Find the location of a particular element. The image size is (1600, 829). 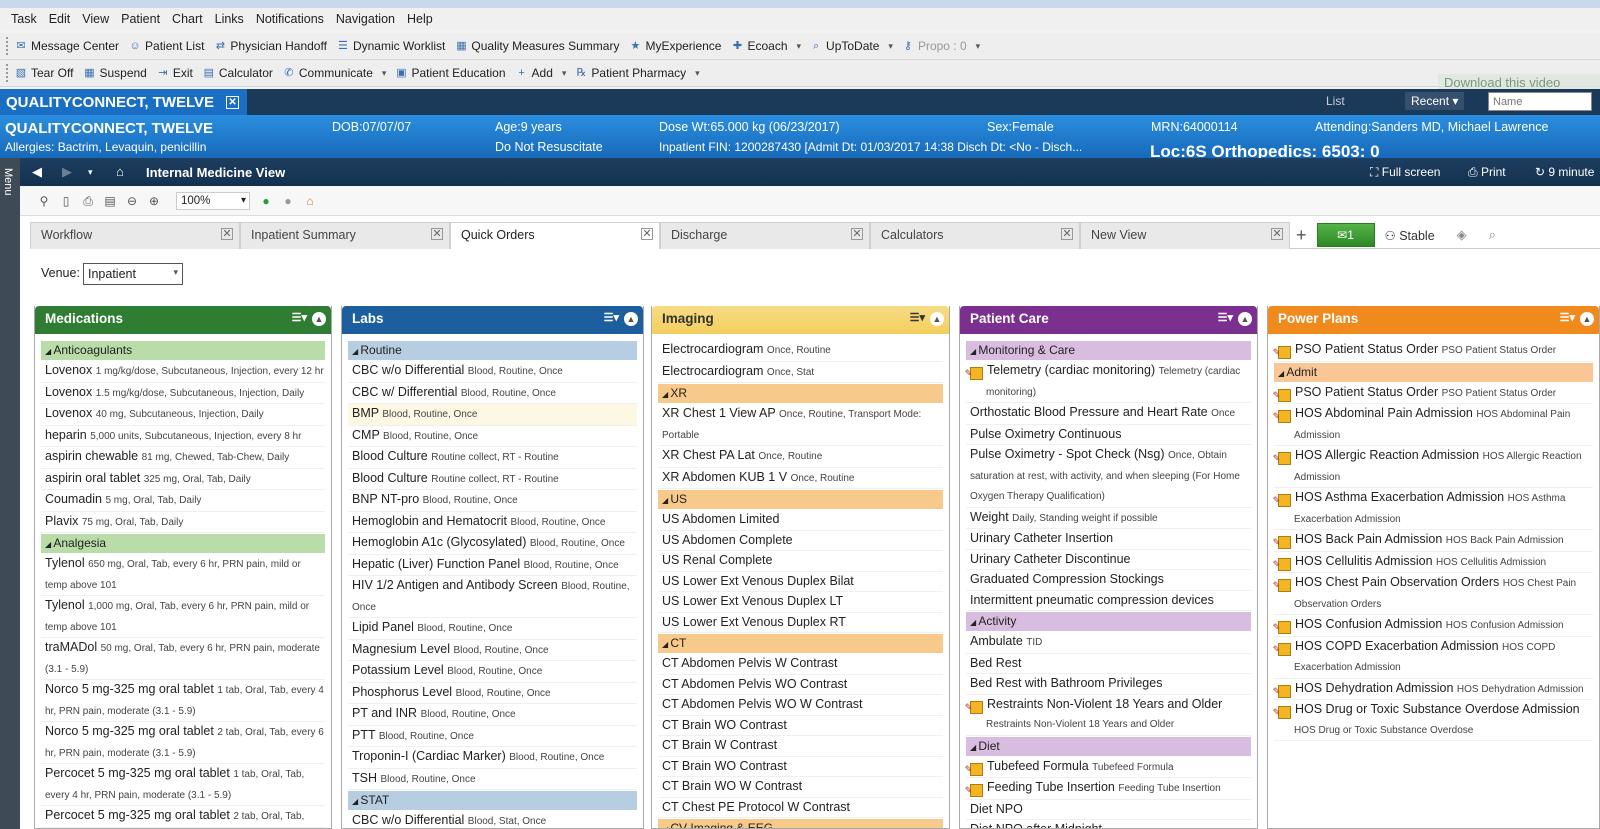

dynamic-worklist-button: ☰ Dynamic Worklist is located at coordinates (390, 46).